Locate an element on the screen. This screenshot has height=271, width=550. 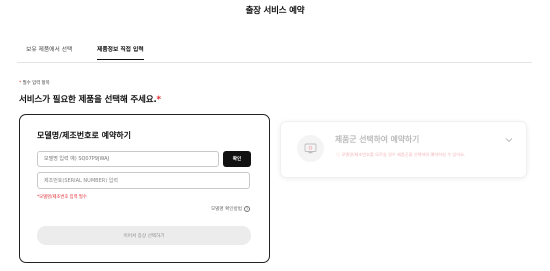
required-fields-note: * 필수 입력 항목 is located at coordinates (34, 83).